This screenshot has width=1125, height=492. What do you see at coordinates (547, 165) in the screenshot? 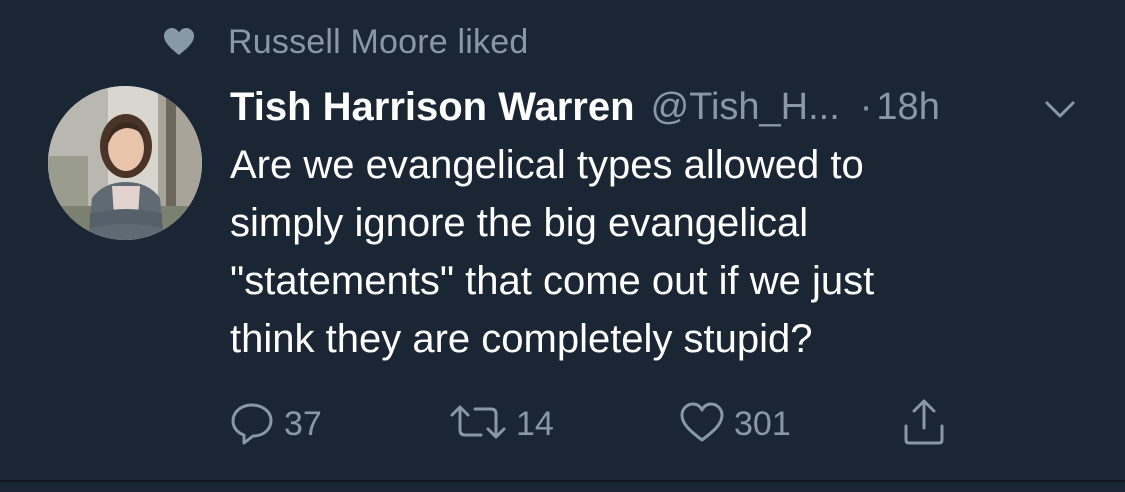
I see `tweet-text-line: Are we evangelical types allowed to` at bounding box center [547, 165].